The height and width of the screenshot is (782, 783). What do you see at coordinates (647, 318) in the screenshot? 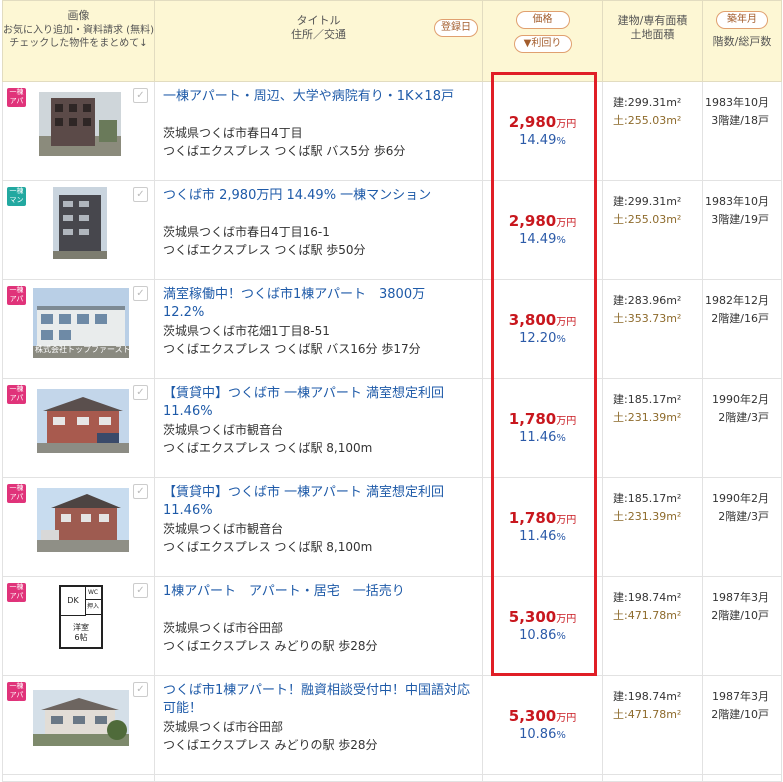
I see `land-area: 土:353.73m²` at bounding box center [647, 318].